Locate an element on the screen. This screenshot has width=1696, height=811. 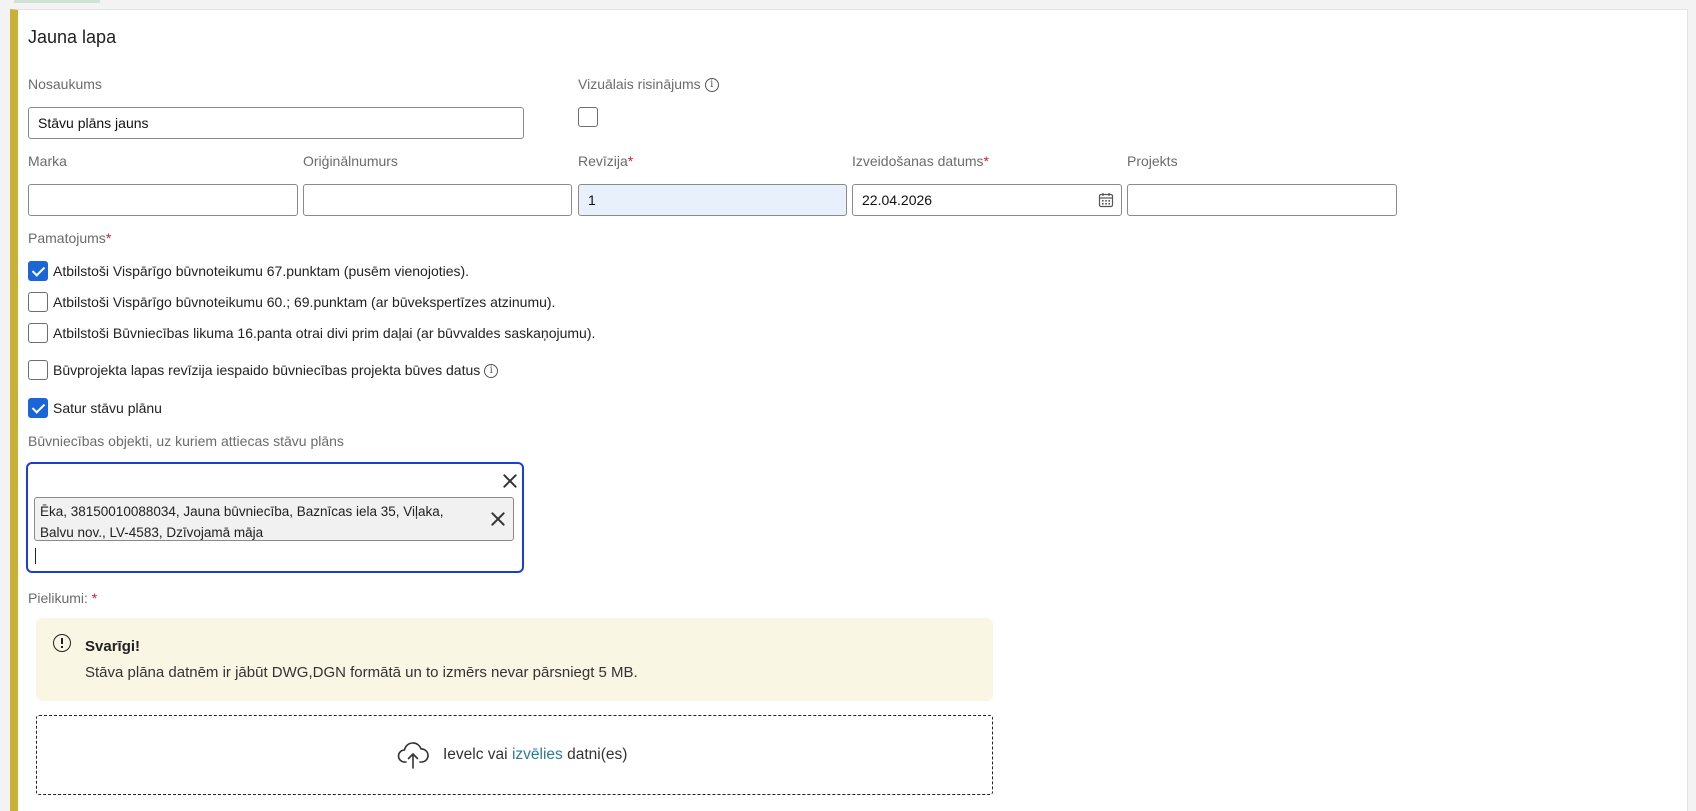
original-number-label: Oriģinālnumurs is located at coordinates (350, 161).